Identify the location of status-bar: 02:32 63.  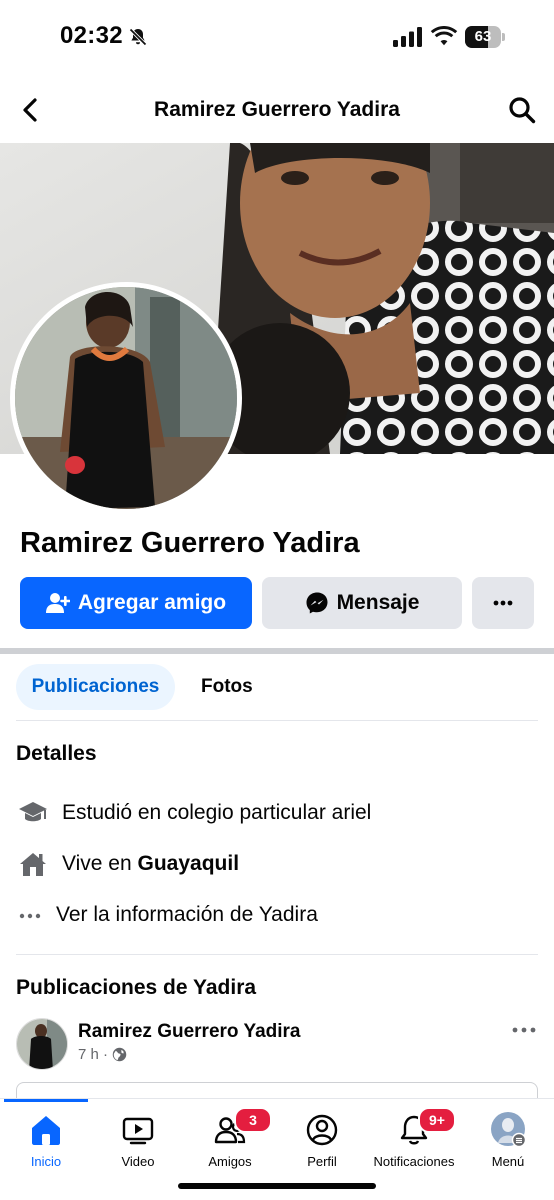
(277, 38).